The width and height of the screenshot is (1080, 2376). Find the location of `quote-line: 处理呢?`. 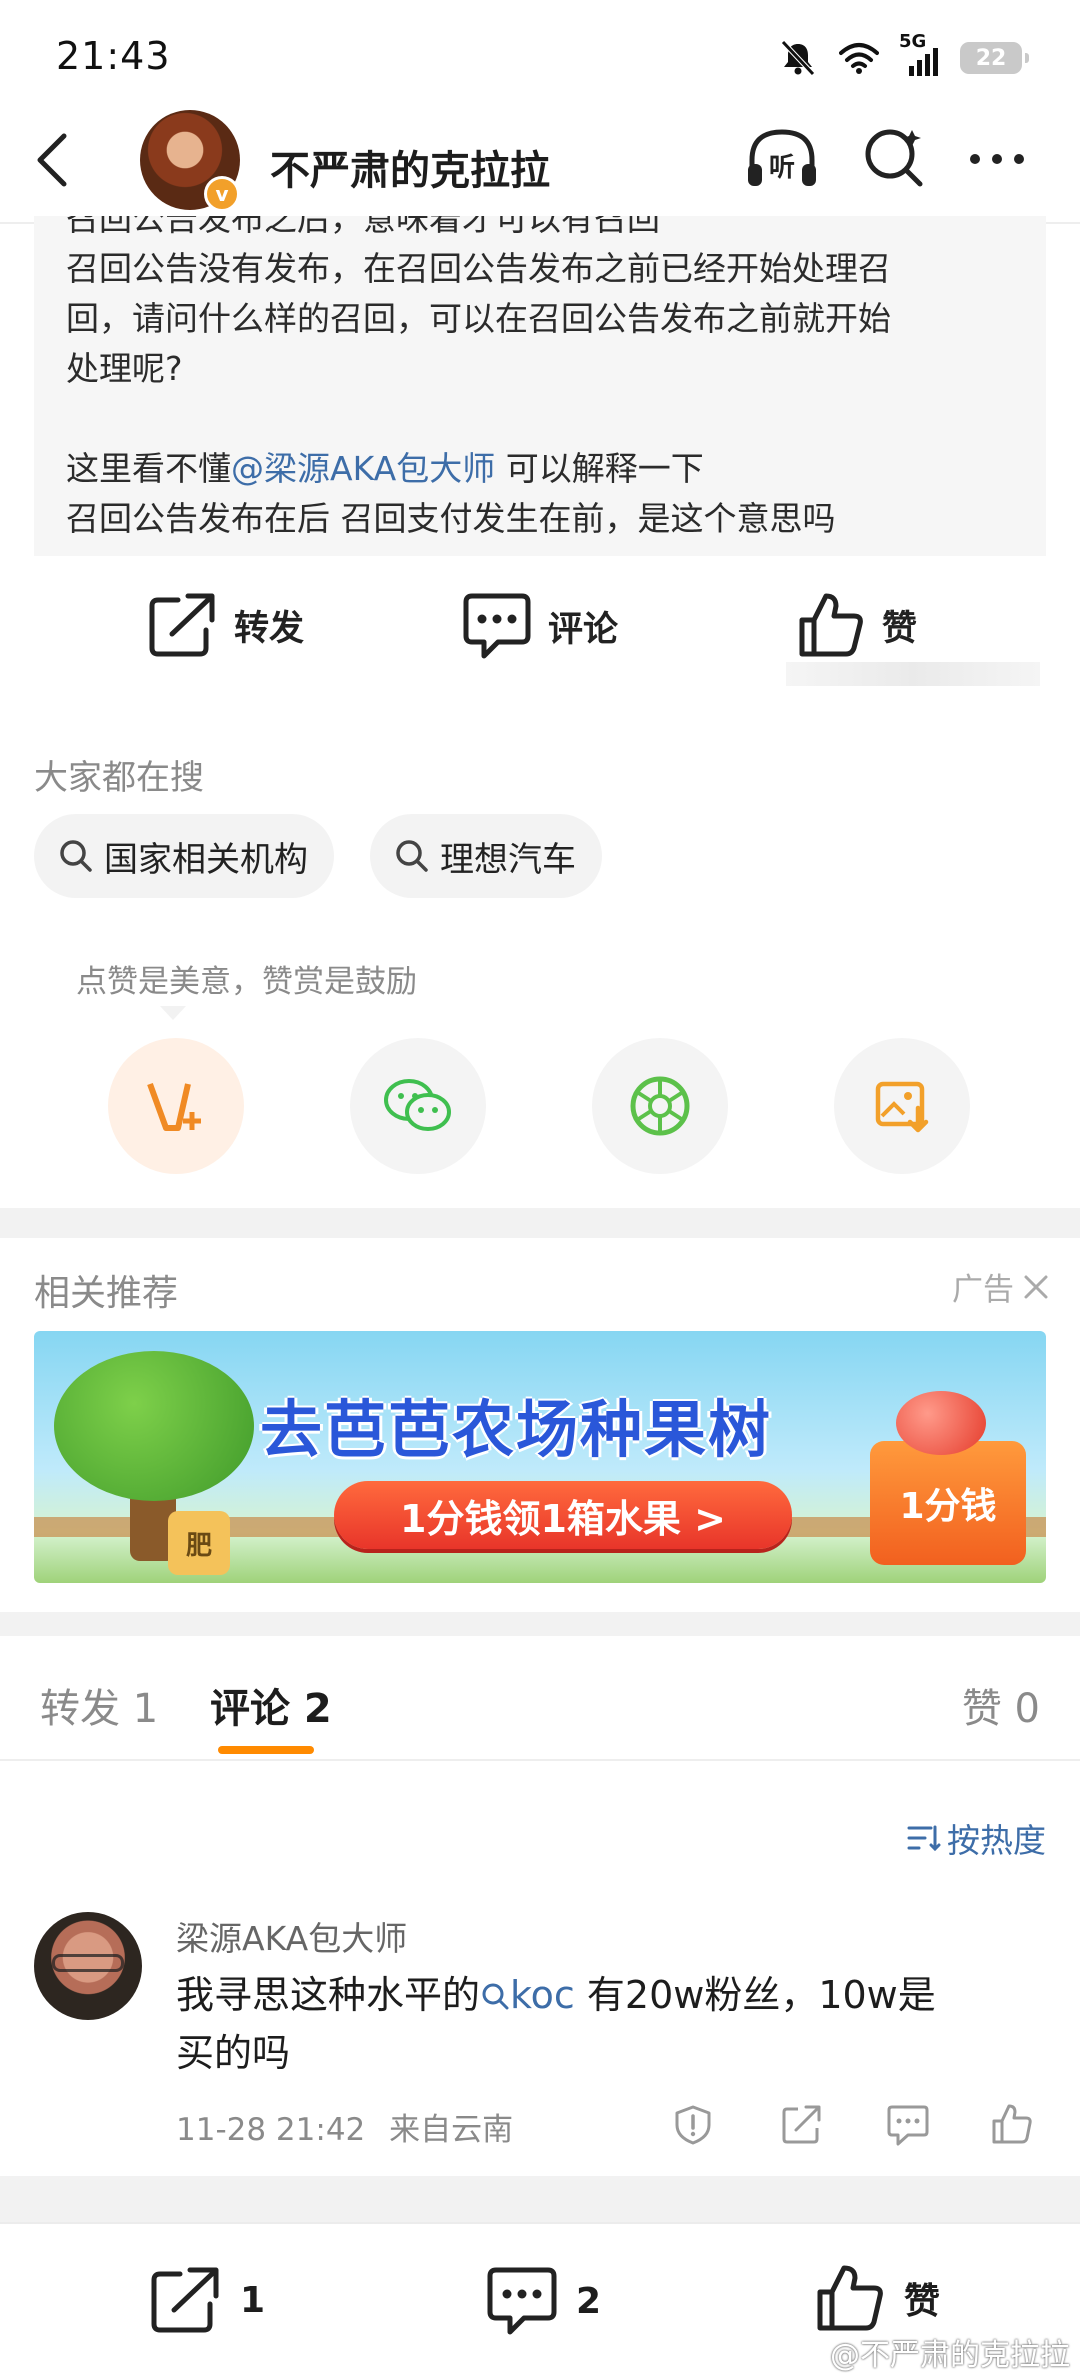

quote-line: 处理呢? is located at coordinates (124, 368).